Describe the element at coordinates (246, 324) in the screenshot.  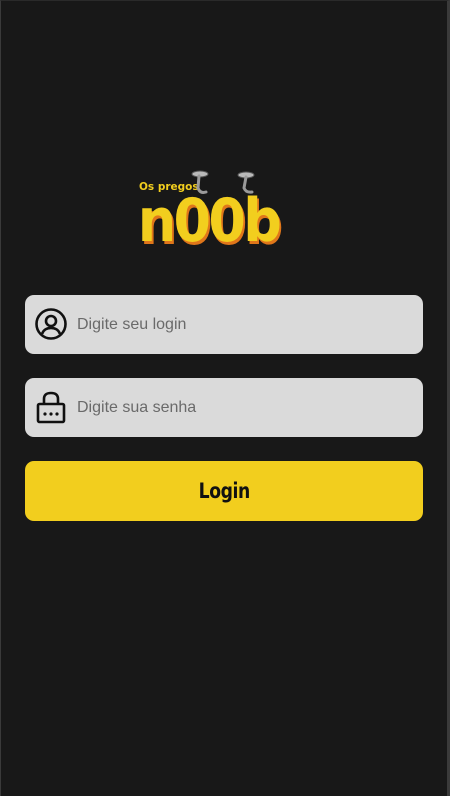
I see `login-input` at that location.